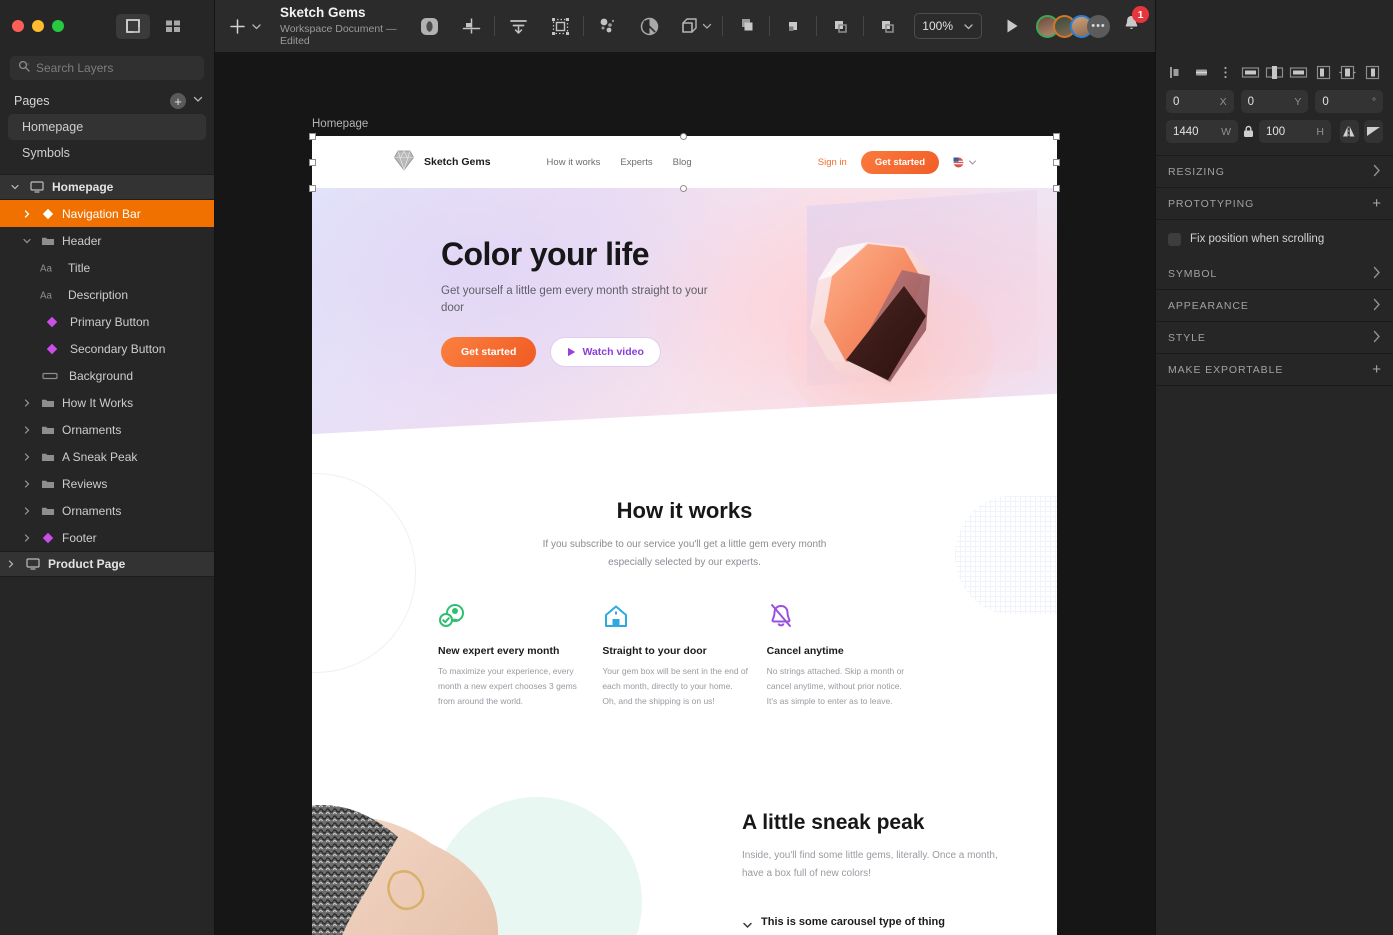 The width and height of the screenshot is (1393, 935). Describe the element at coordinates (1201, 72) in the screenshot. I see `align-center-horizontal-icon` at that location.